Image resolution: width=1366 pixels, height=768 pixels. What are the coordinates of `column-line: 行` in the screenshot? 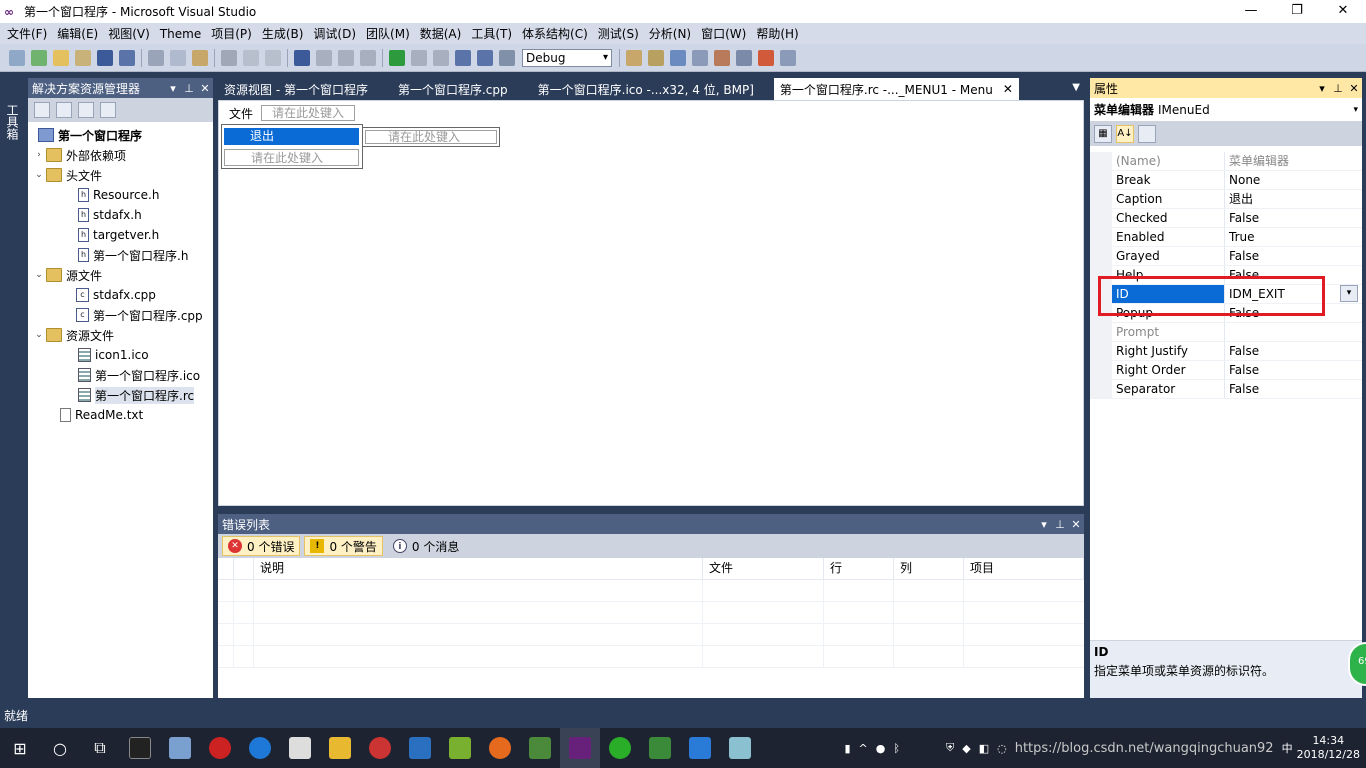 It's located at (859, 568).